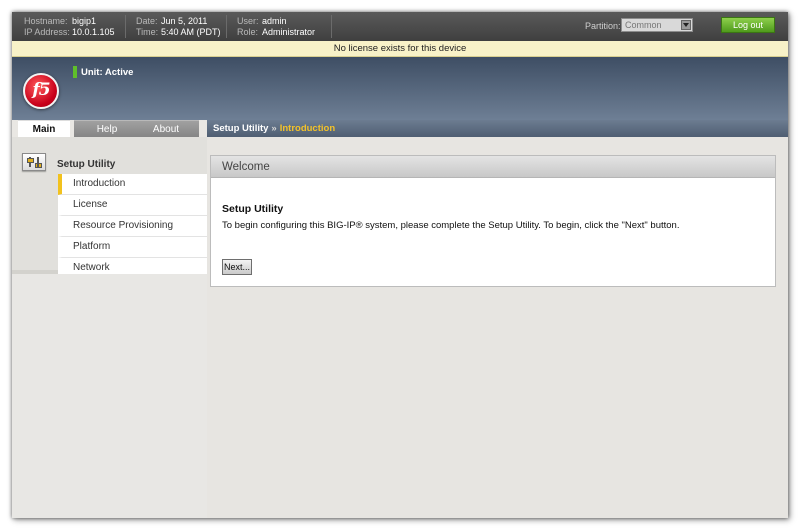 The width and height of the screenshot is (800, 530). I want to click on content-title: Setup Utility, so click(253, 209).